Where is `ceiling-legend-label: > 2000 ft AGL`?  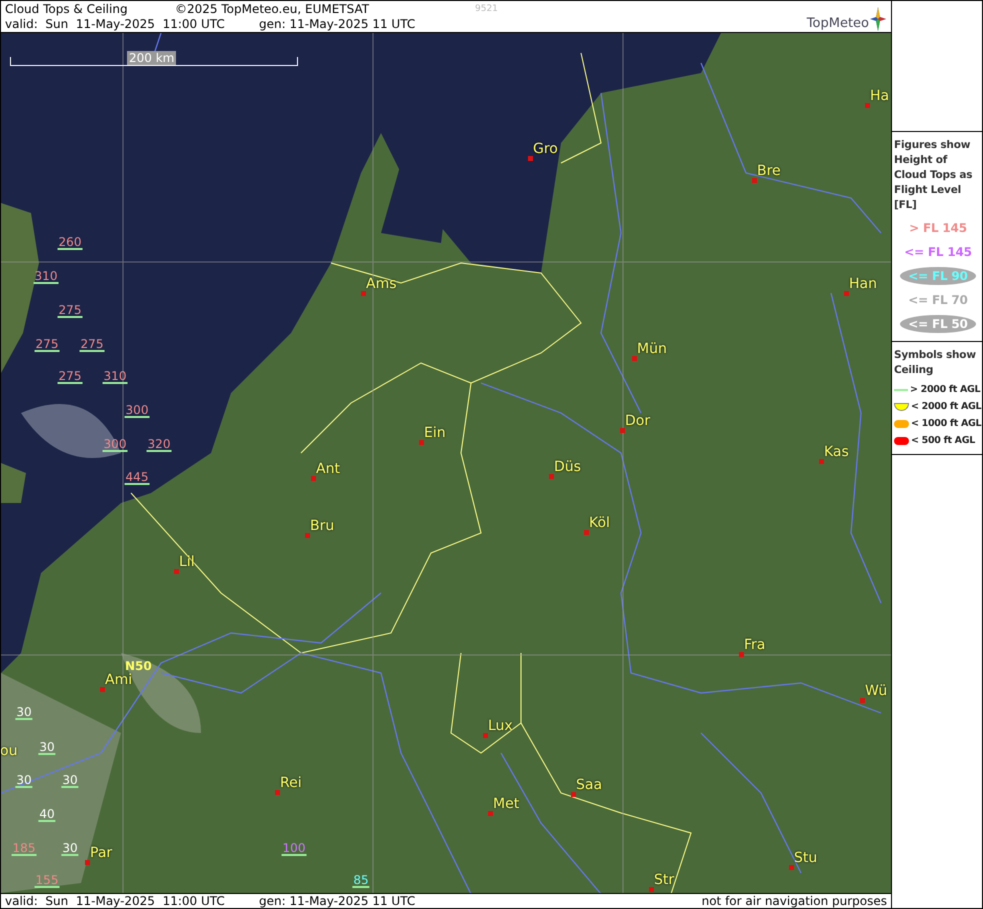
ceiling-legend-label: > 2000 ft AGL is located at coordinates (945, 389).